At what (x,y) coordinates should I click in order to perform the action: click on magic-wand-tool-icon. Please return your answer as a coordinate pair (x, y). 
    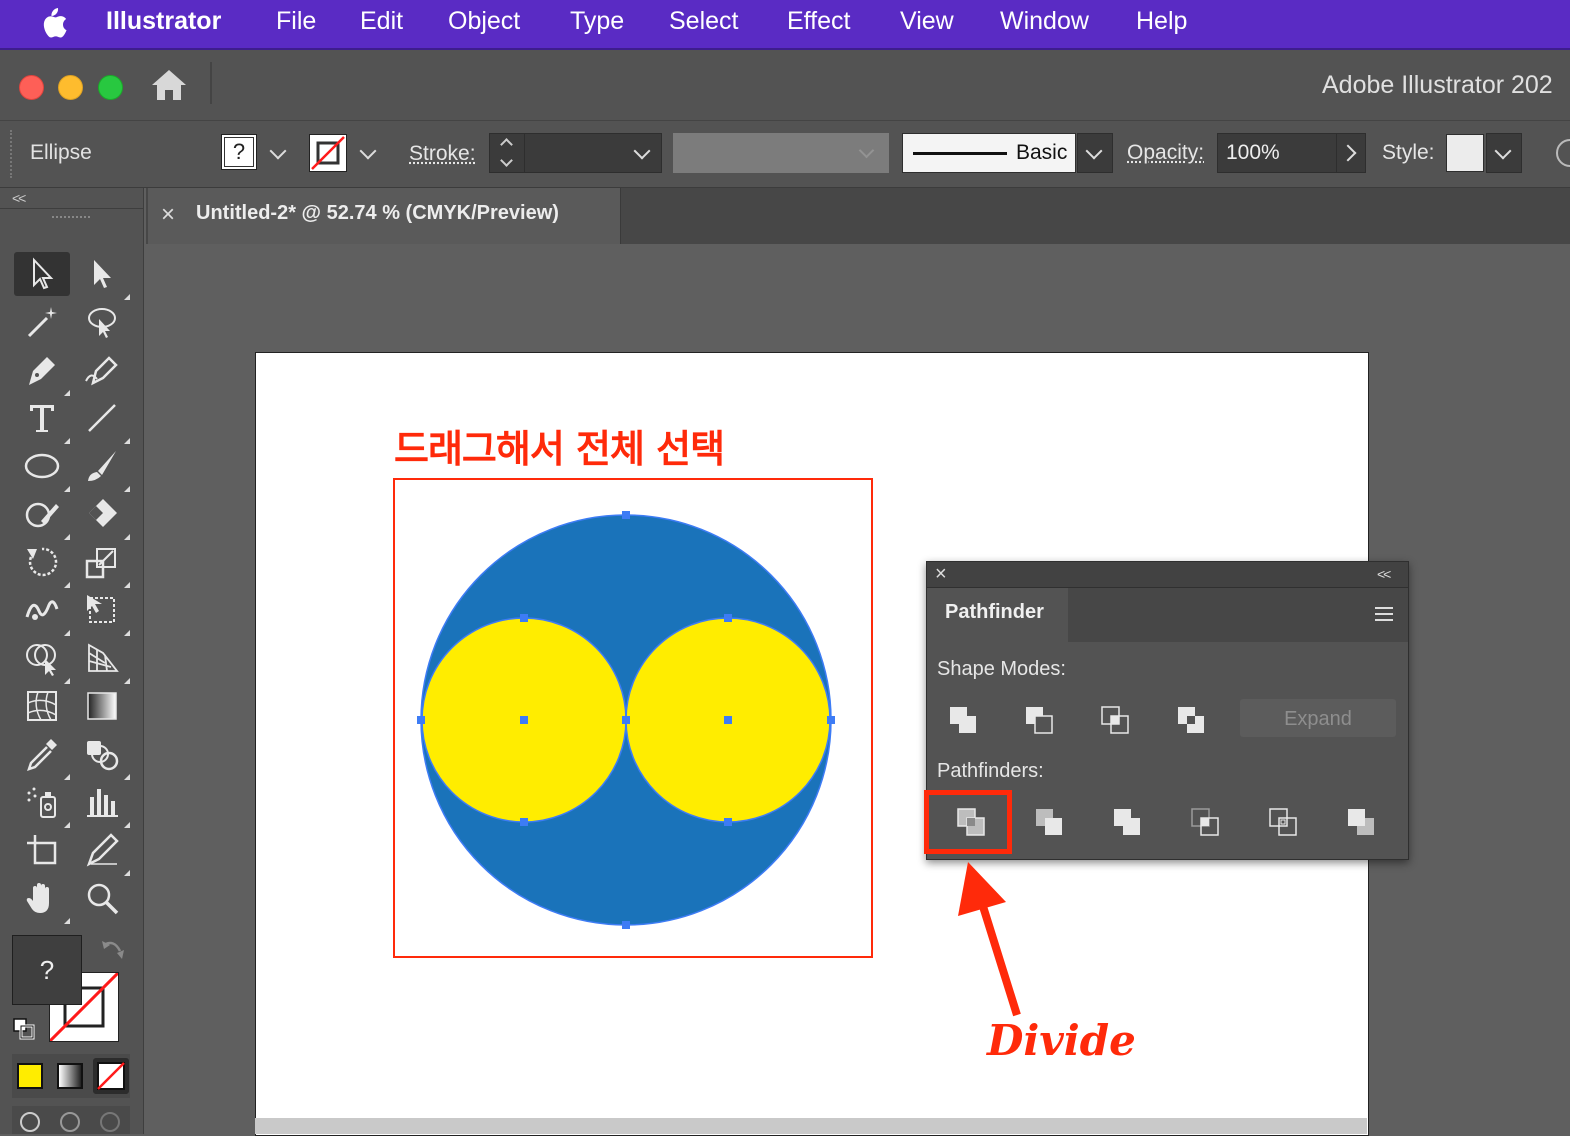
    Looking at the image, I should click on (42, 322).